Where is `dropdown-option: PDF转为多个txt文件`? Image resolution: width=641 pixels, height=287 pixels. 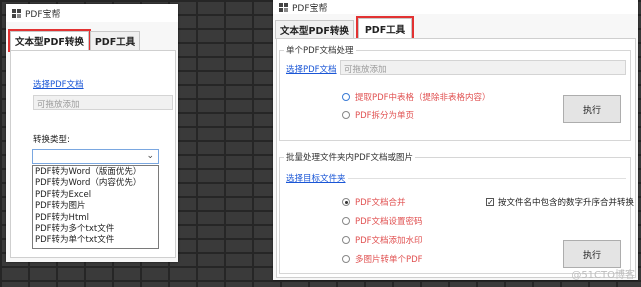 dropdown-option: PDF转为多个txt文件 is located at coordinates (95, 229).